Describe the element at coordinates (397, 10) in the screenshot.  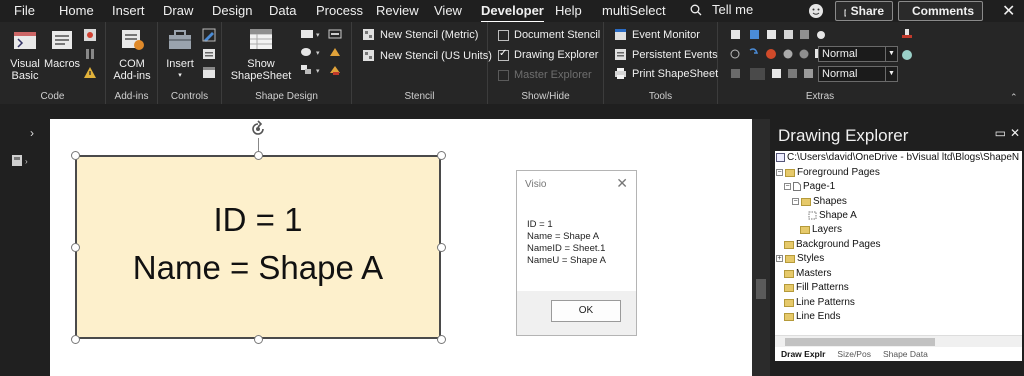
I see `tab-review: Review` at that location.